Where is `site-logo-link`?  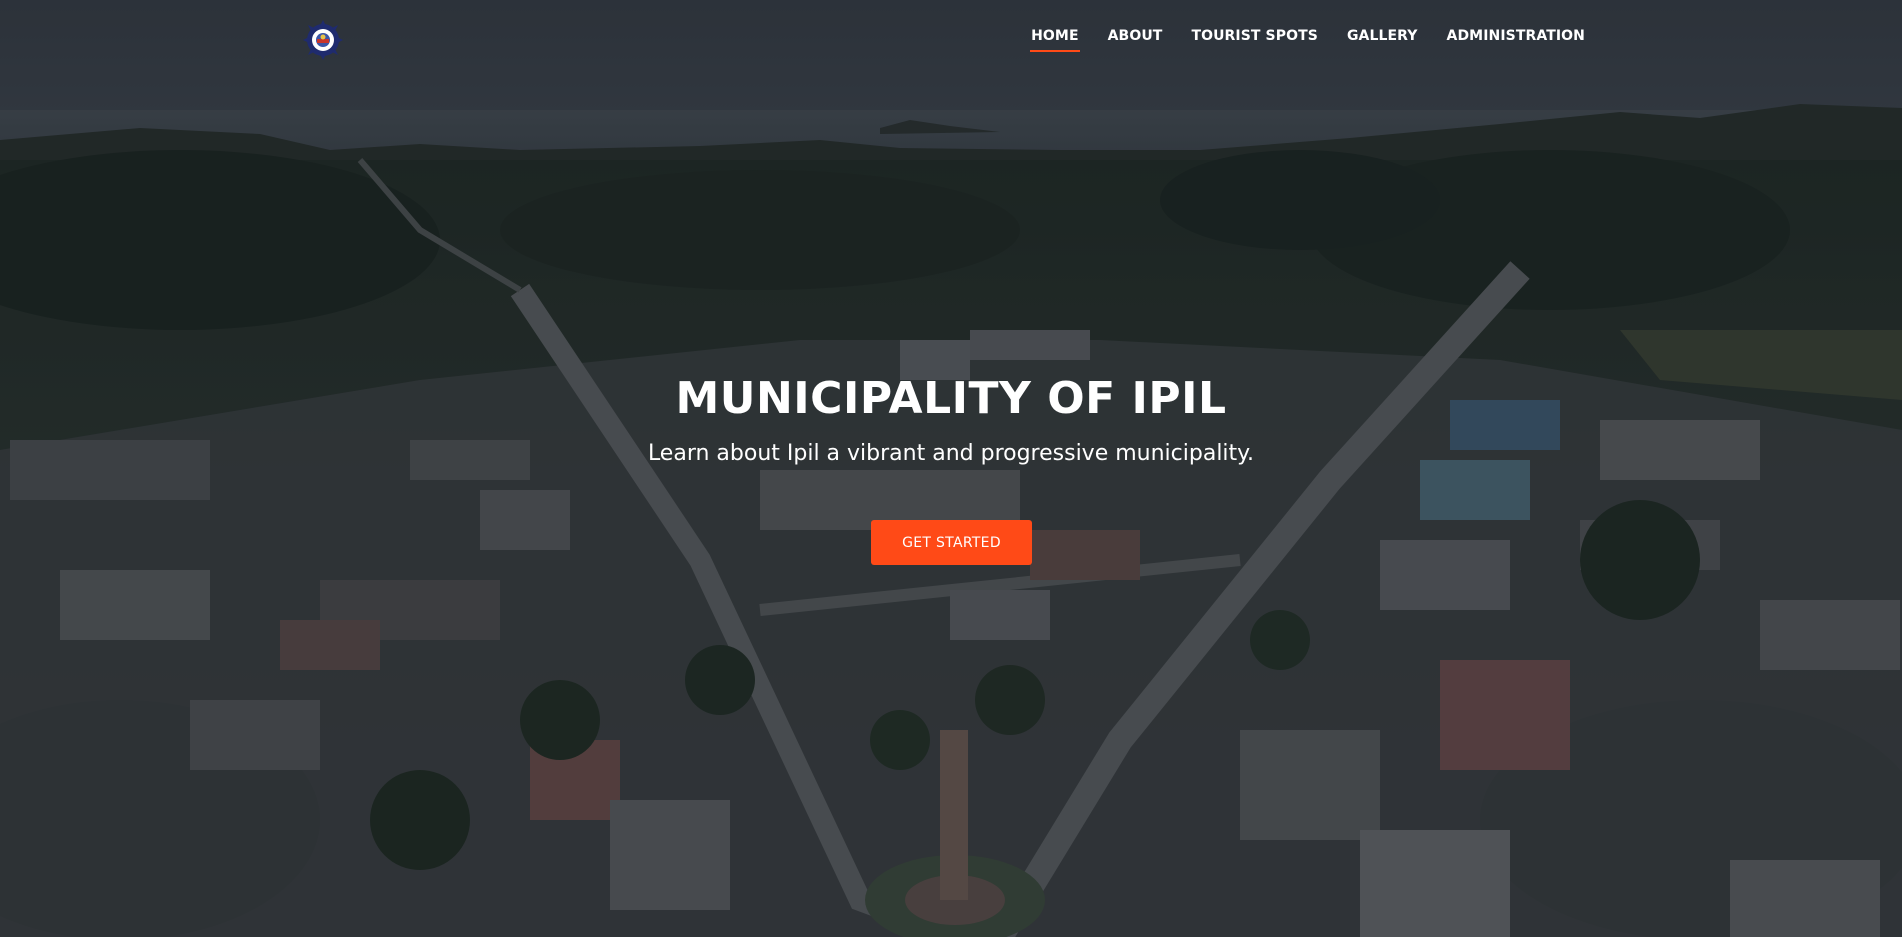 site-logo-link is located at coordinates (323, 40).